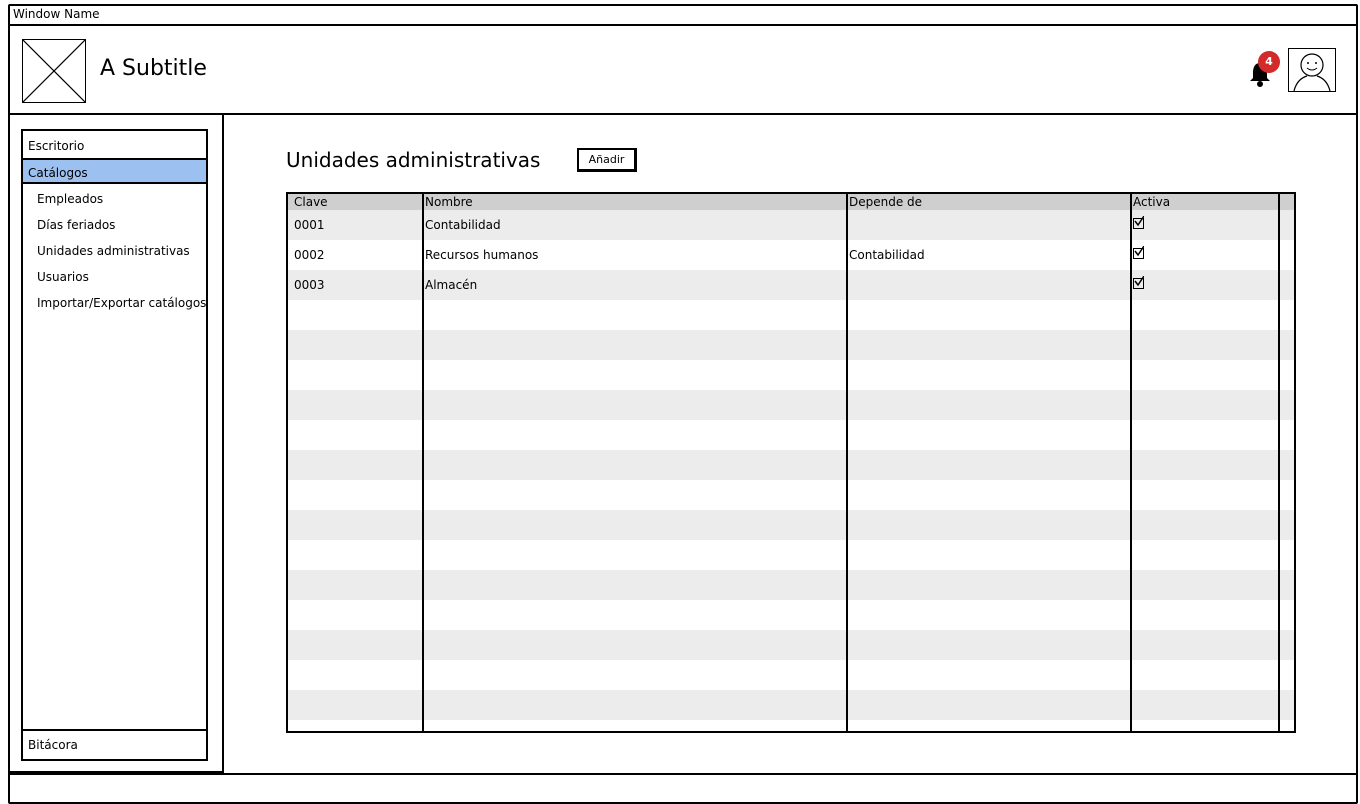 Image resolution: width=1360 pixels, height=804 pixels. Describe the element at coordinates (791, 255) in the screenshot. I see `table-row: 0002 Recursos humanos Contabilidad` at that location.